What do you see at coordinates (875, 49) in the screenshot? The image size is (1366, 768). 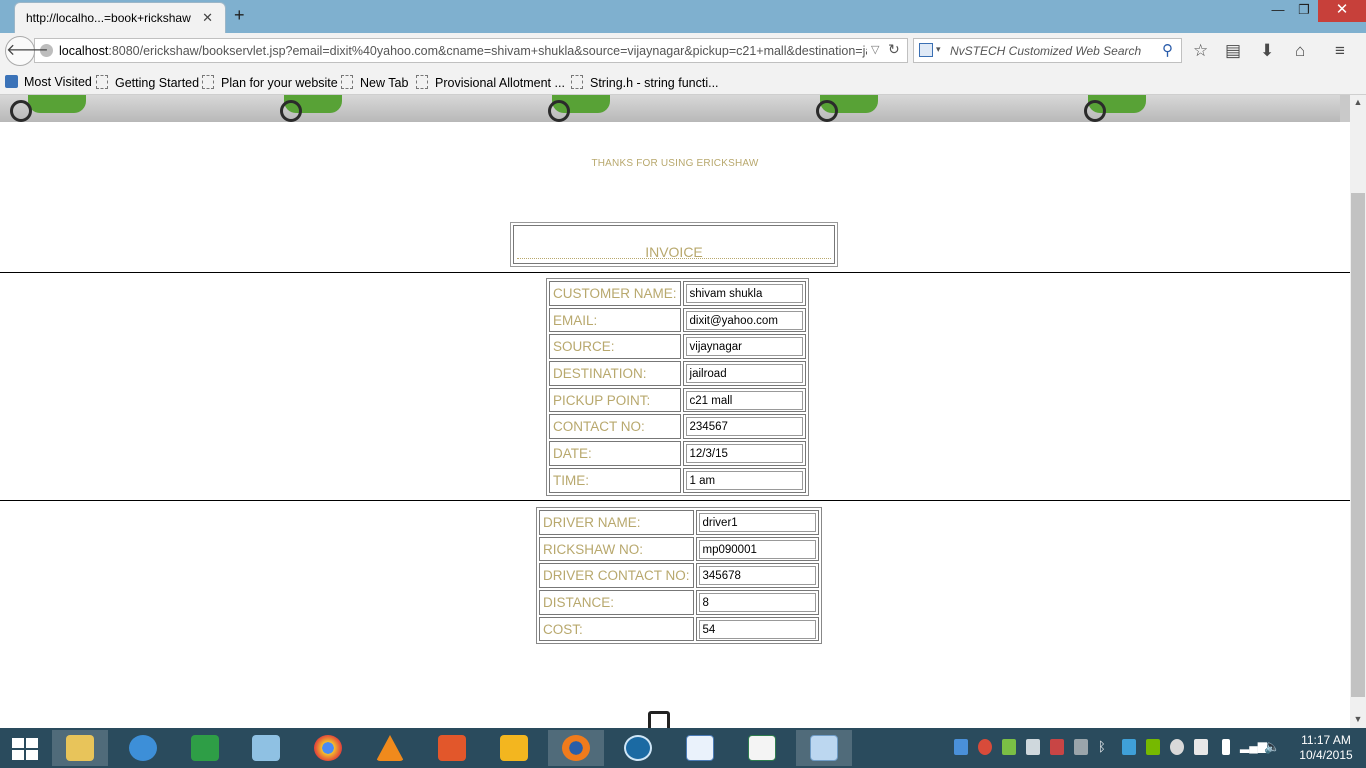 I see `url-dropdown-icon: ▽` at bounding box center [875, 49].